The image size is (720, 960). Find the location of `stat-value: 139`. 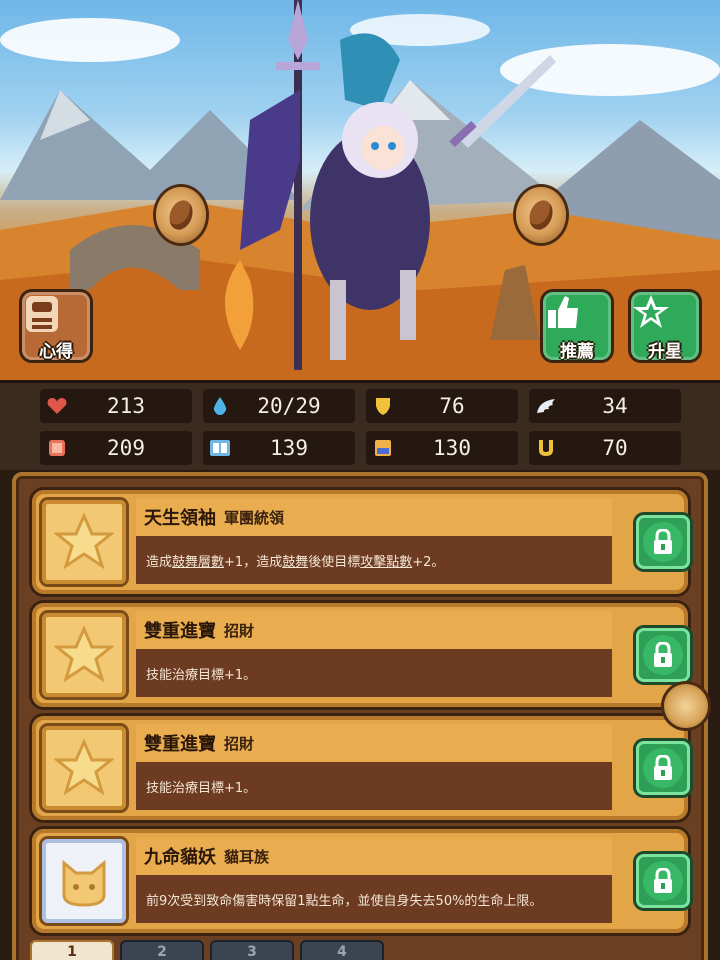

stat-value: 139 is located at coordinates (289, 448).